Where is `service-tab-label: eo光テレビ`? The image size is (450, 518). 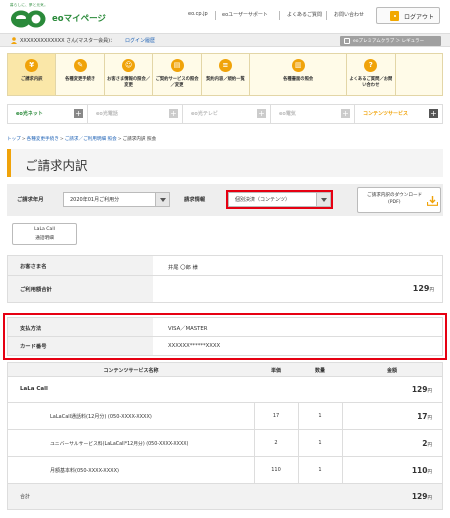
service-tab-label: eo光テレビ is located at coordinates (204, 114).